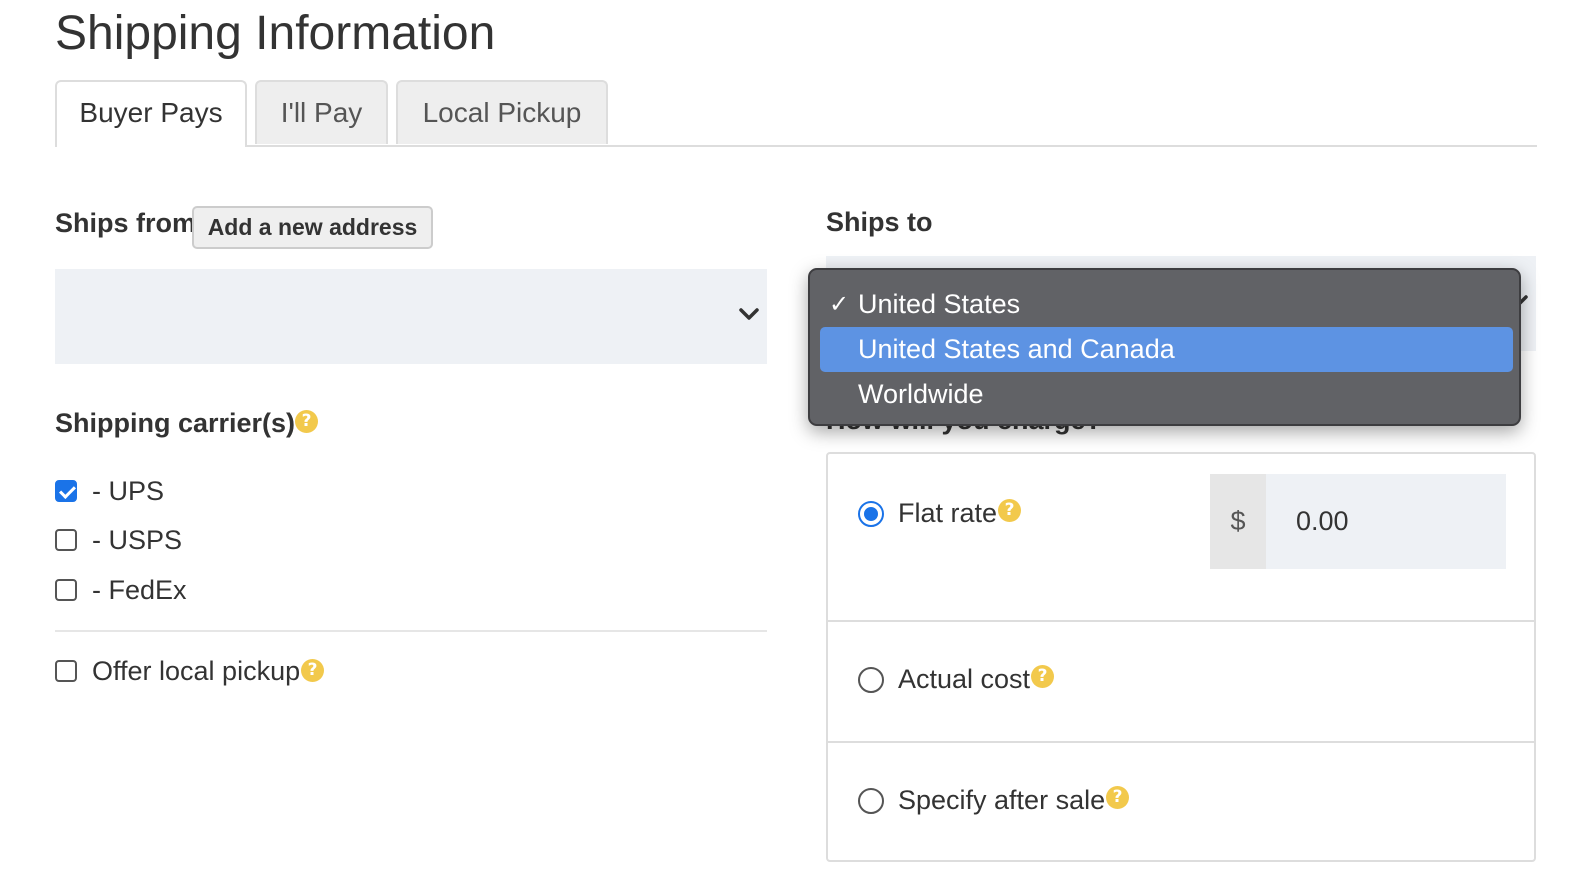 This screenshot has width=1584, height=894. What do you see at coordinates (1386, 521) in the screenshot?
I see `flat-rate-price-input` at bounding box center [1386, 521].